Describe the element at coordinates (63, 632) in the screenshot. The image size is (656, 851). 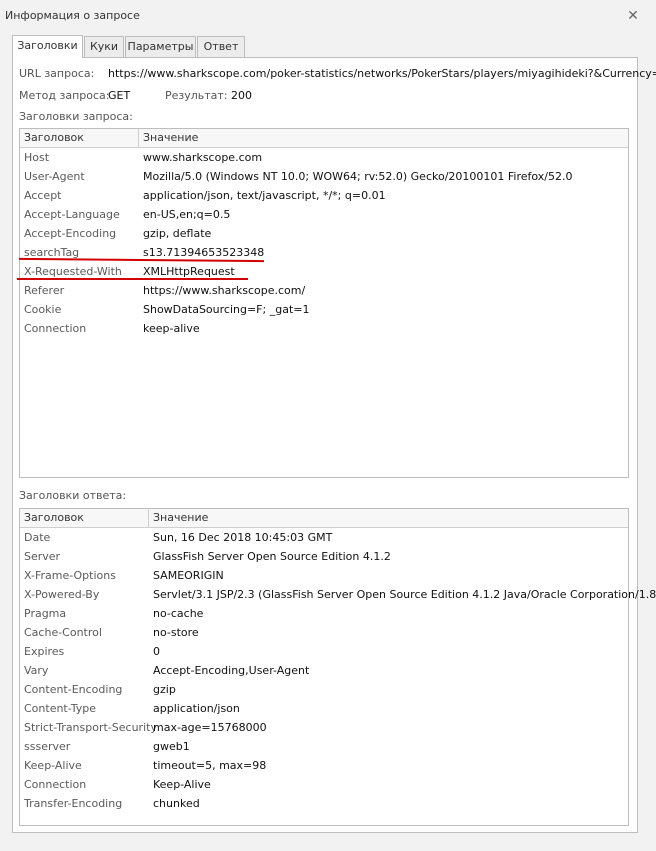
I see `header-name-cell: Cache-Control` at that location.